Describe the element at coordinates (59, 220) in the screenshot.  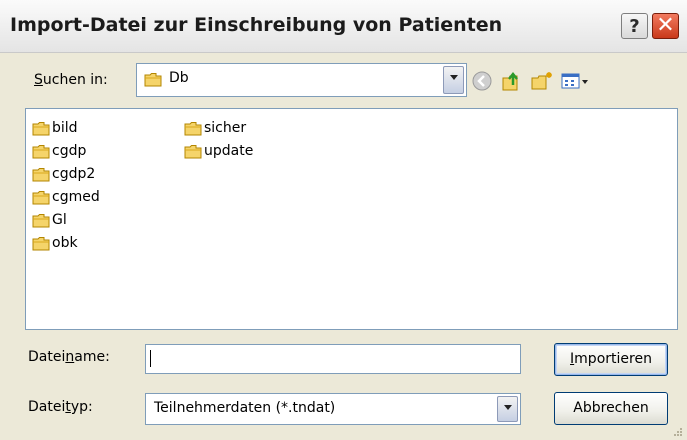
I see `list-item-label: Gl` at that location.